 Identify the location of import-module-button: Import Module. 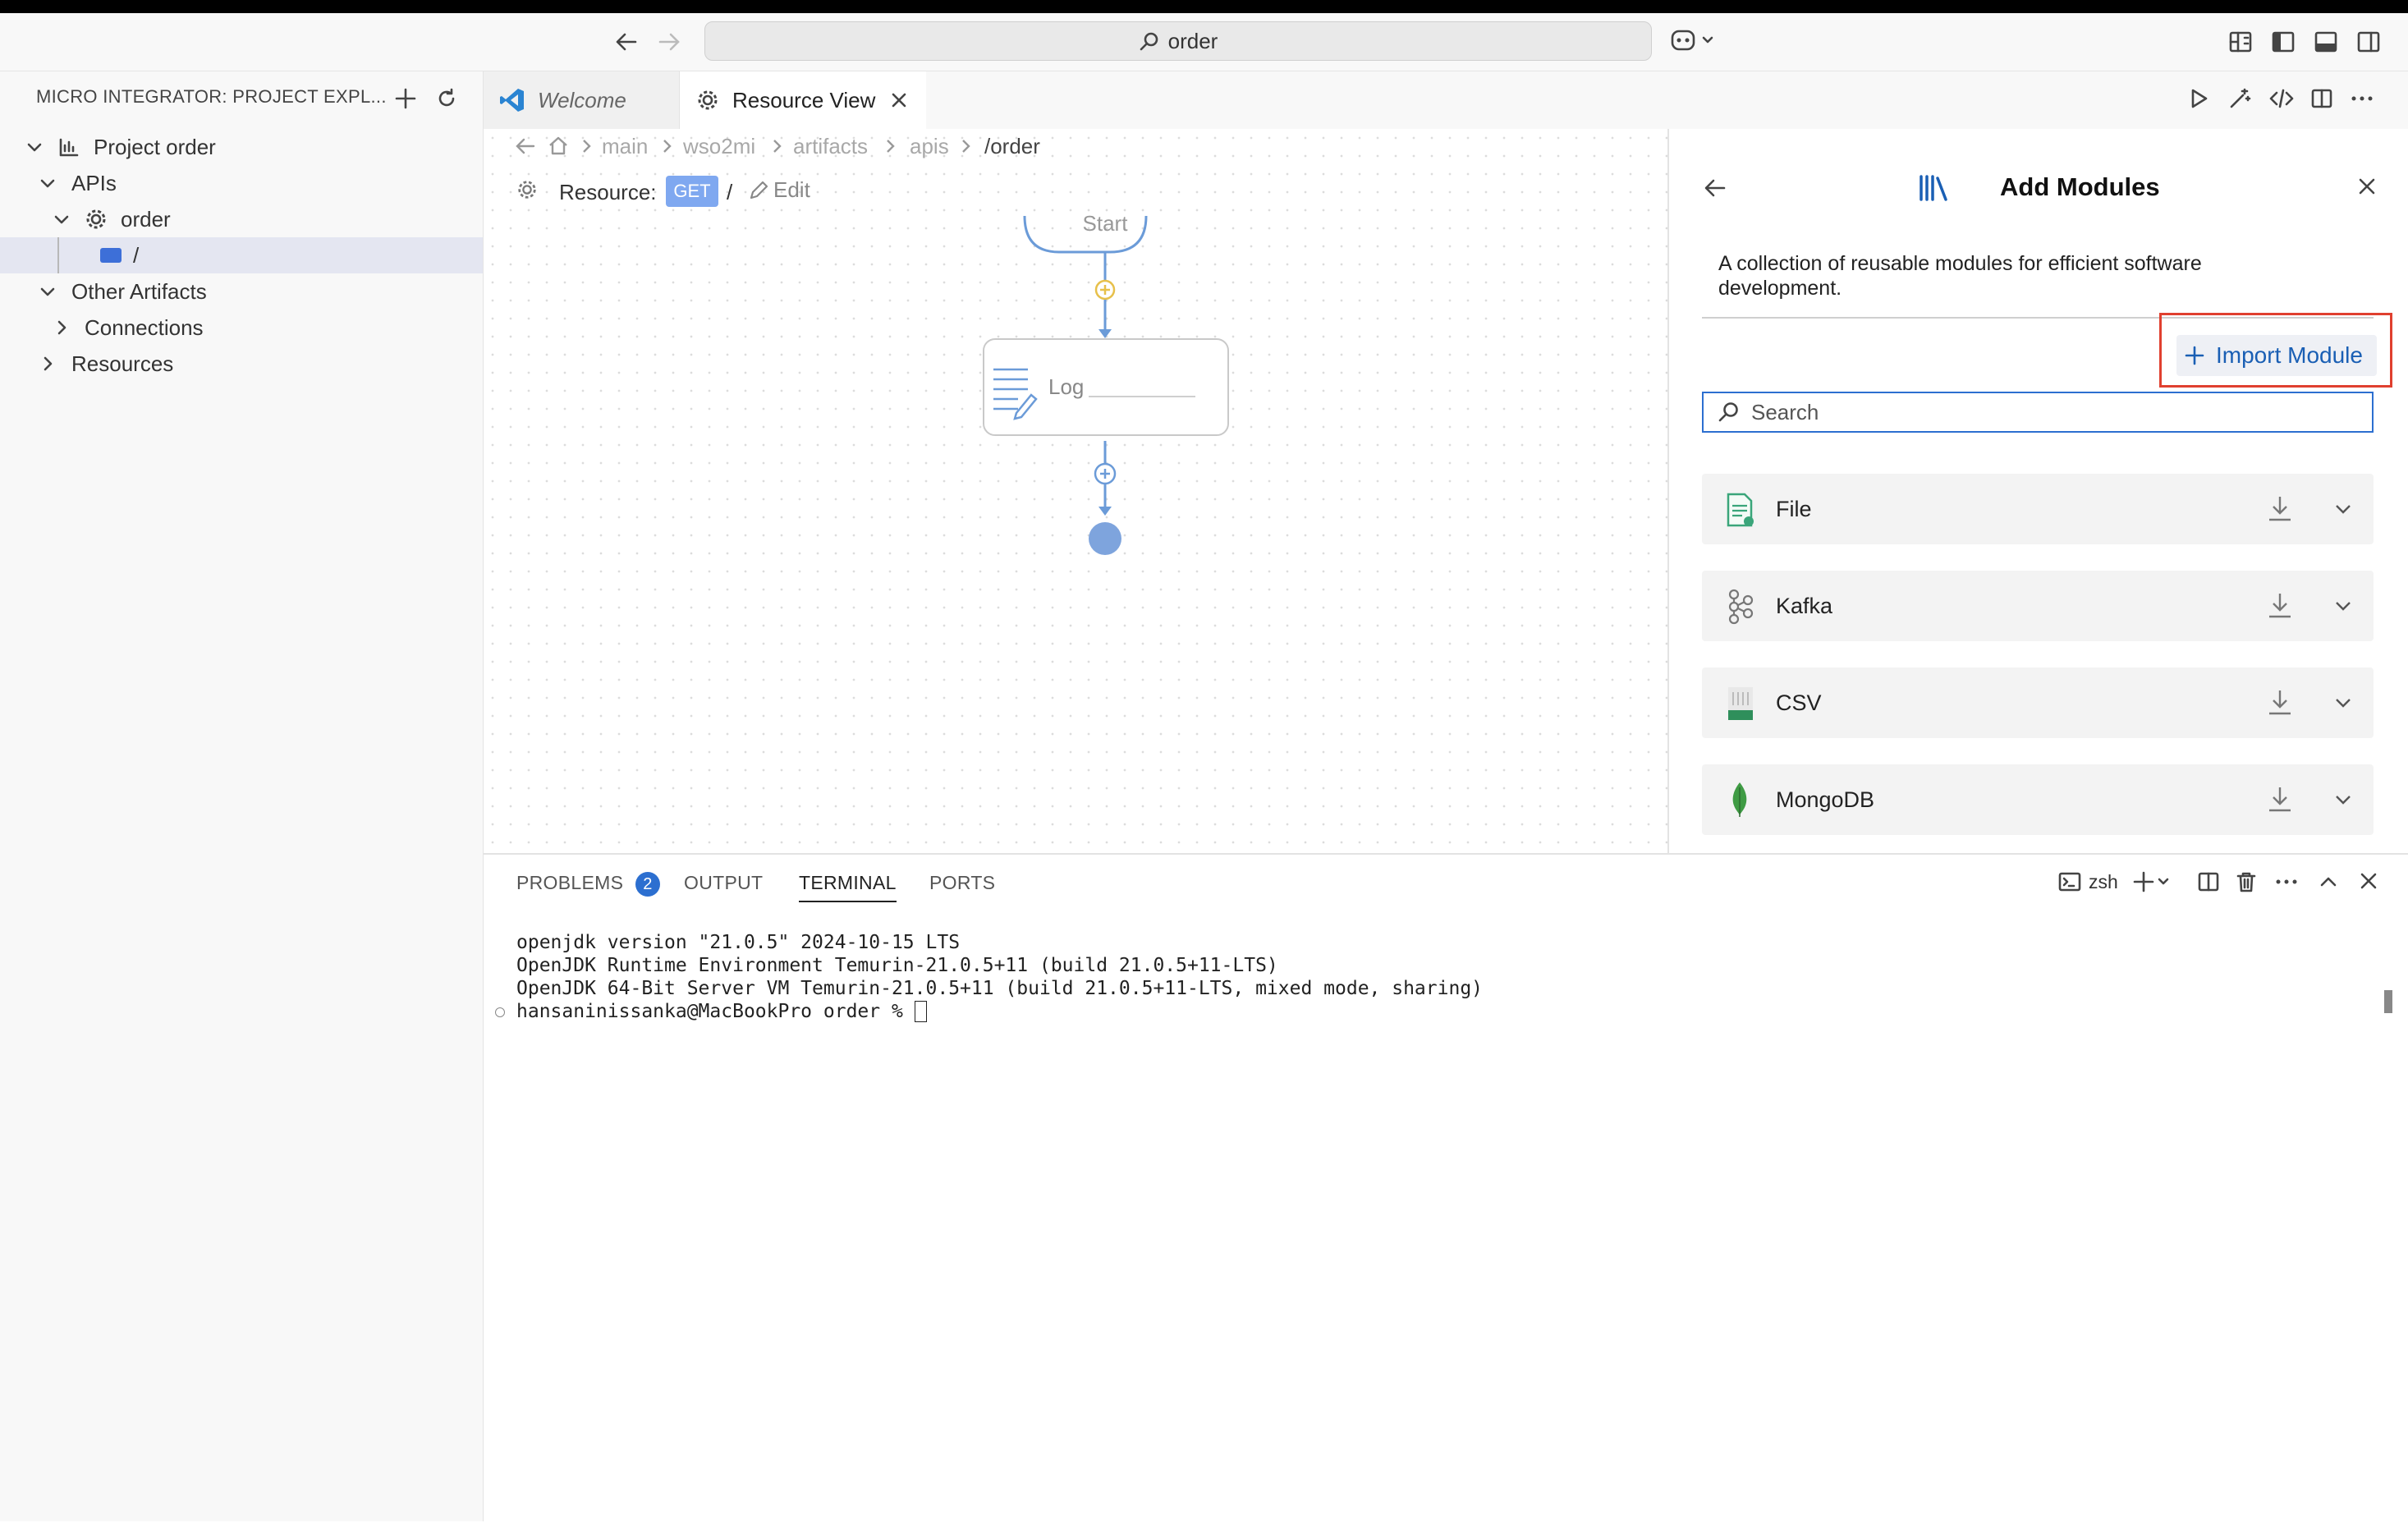
(2276, 355).